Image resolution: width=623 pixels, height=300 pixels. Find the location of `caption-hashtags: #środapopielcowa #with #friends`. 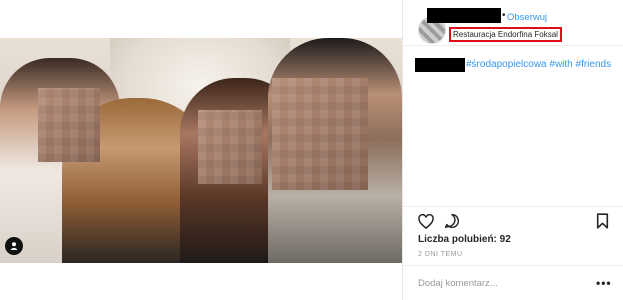

caption-hashtags: #środapopielcowa #with #friends is located at coordinates (538, 64).